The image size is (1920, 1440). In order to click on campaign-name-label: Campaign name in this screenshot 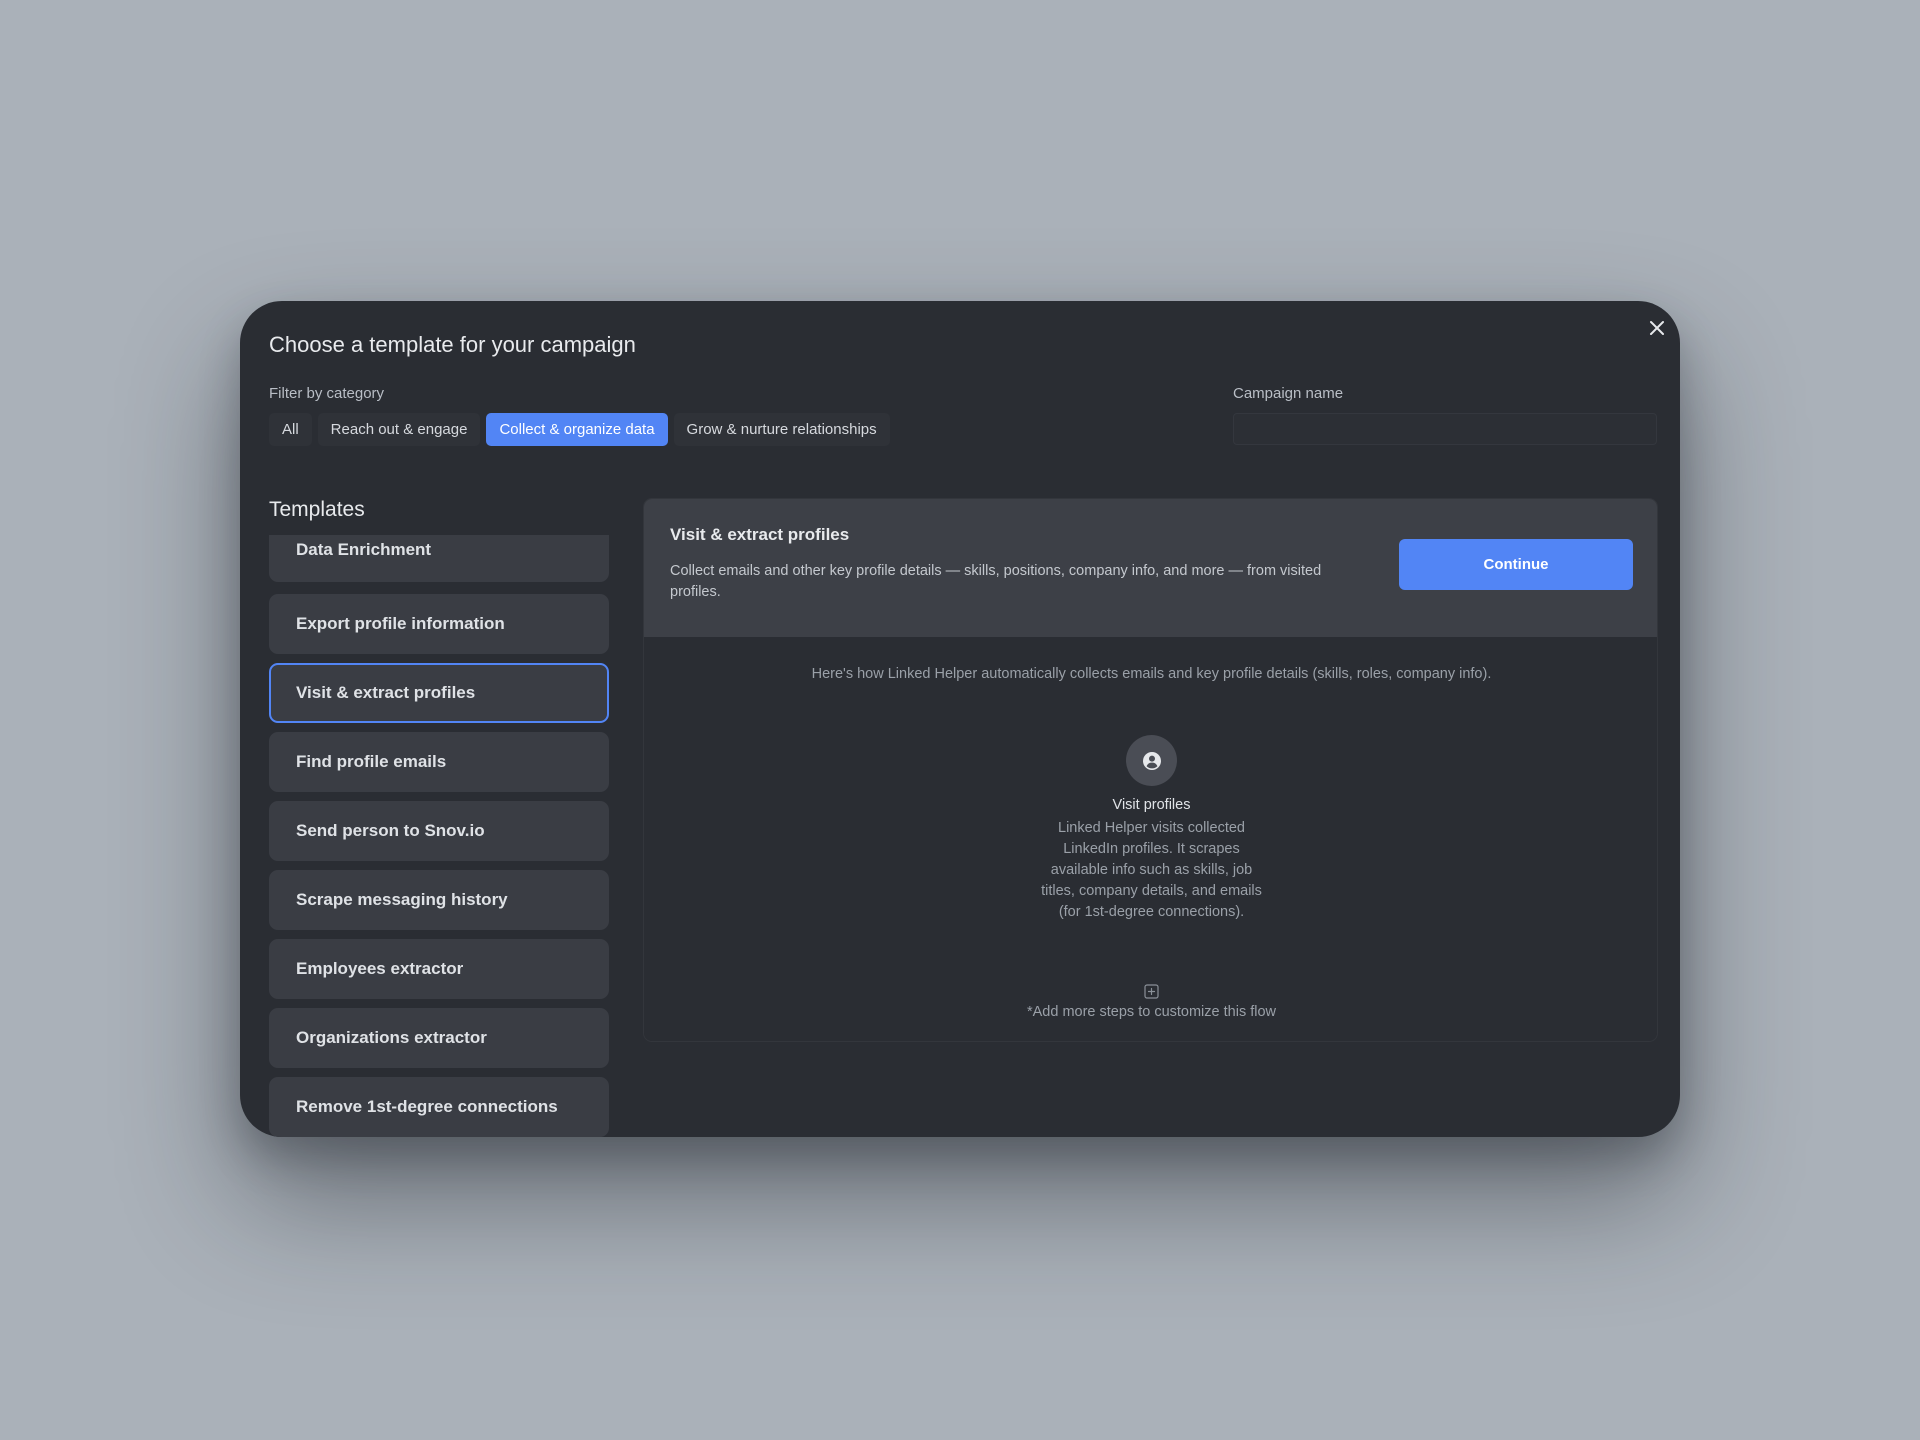, I will do `click(1288, 393)`.